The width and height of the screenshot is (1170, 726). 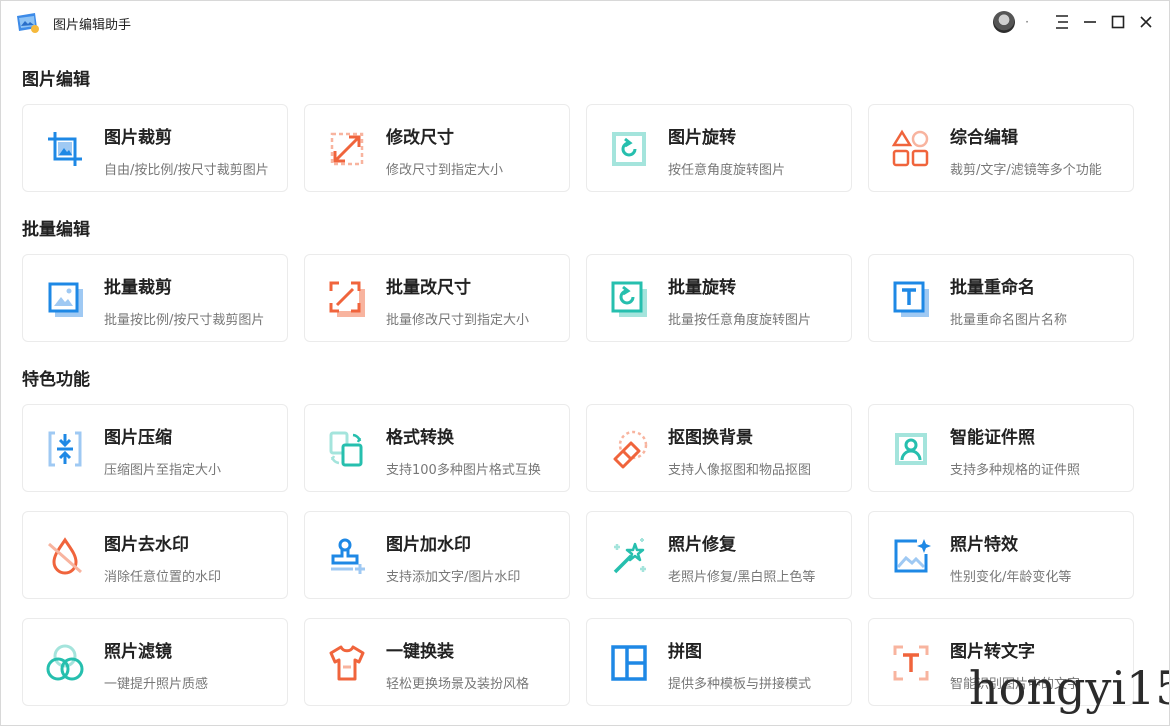 What do you see at coordinates (911, 663) in the screenshot?
I see `ocr-icon` at bounding box center [911, 663].